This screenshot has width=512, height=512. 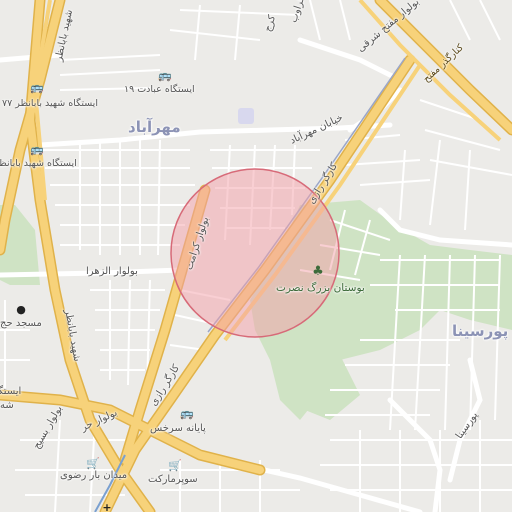 I want to click on poi-label-park-nosrat: بوستان بزرگ نصرت, so click(x=320, y=288).